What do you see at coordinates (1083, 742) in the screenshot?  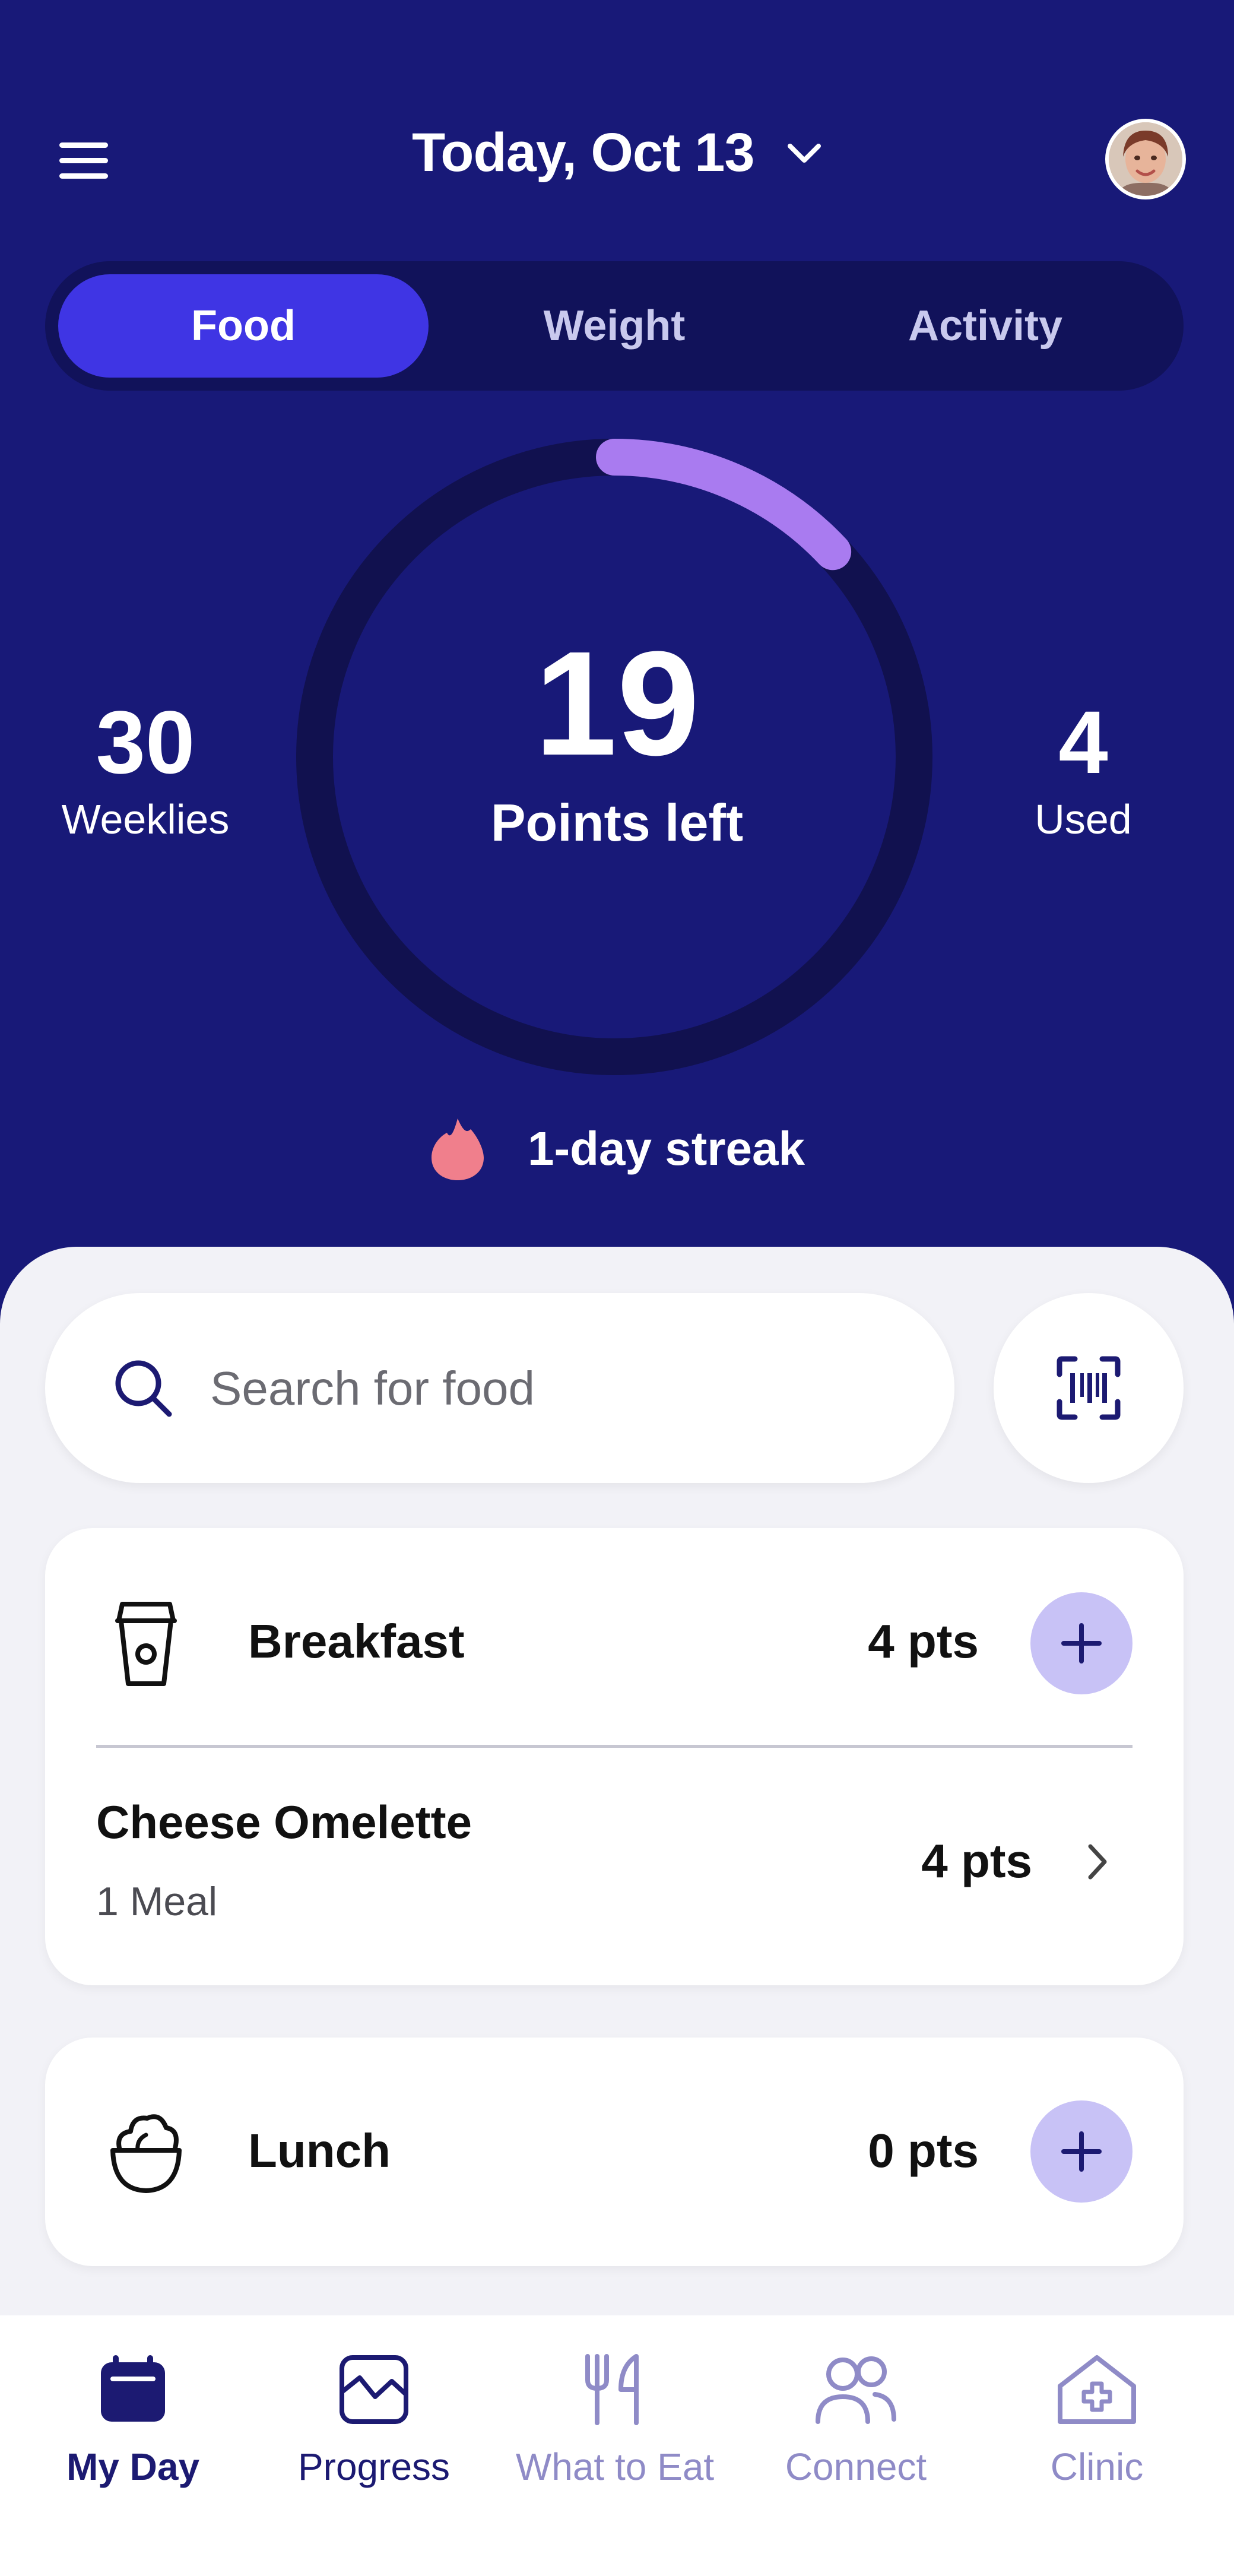 I see `used-value: 4` at bounding box center [1083, 742].